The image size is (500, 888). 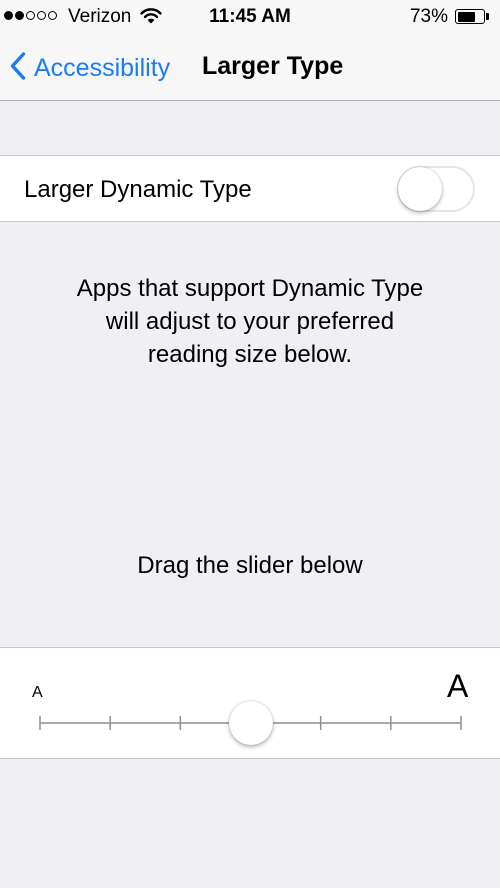 What do you see at coordinates (420, 189) in the screenshot?
I see `switch-knob` at bounding box center [420, 189].